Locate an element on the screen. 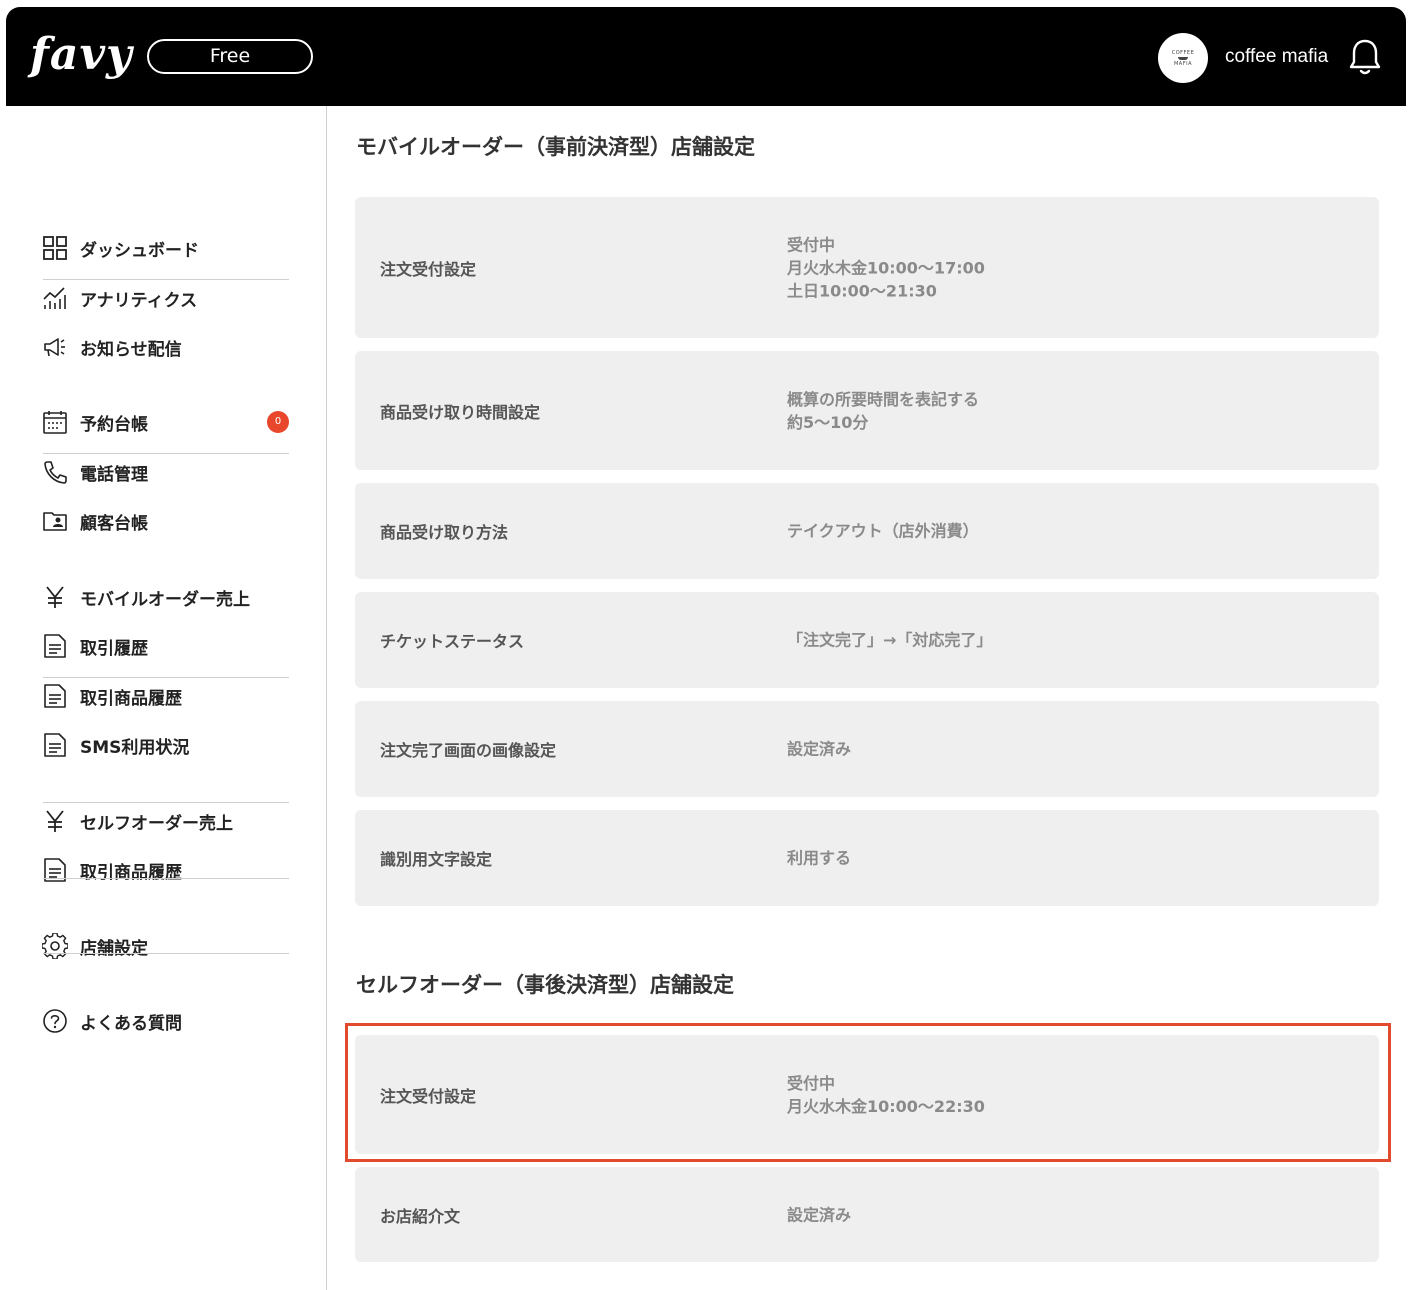 The width and height of the screenshot is (1420, 1290). sidebar-item-mobile-order-sales: モバイルオーダー売上 is located at coordinates (172, 597).